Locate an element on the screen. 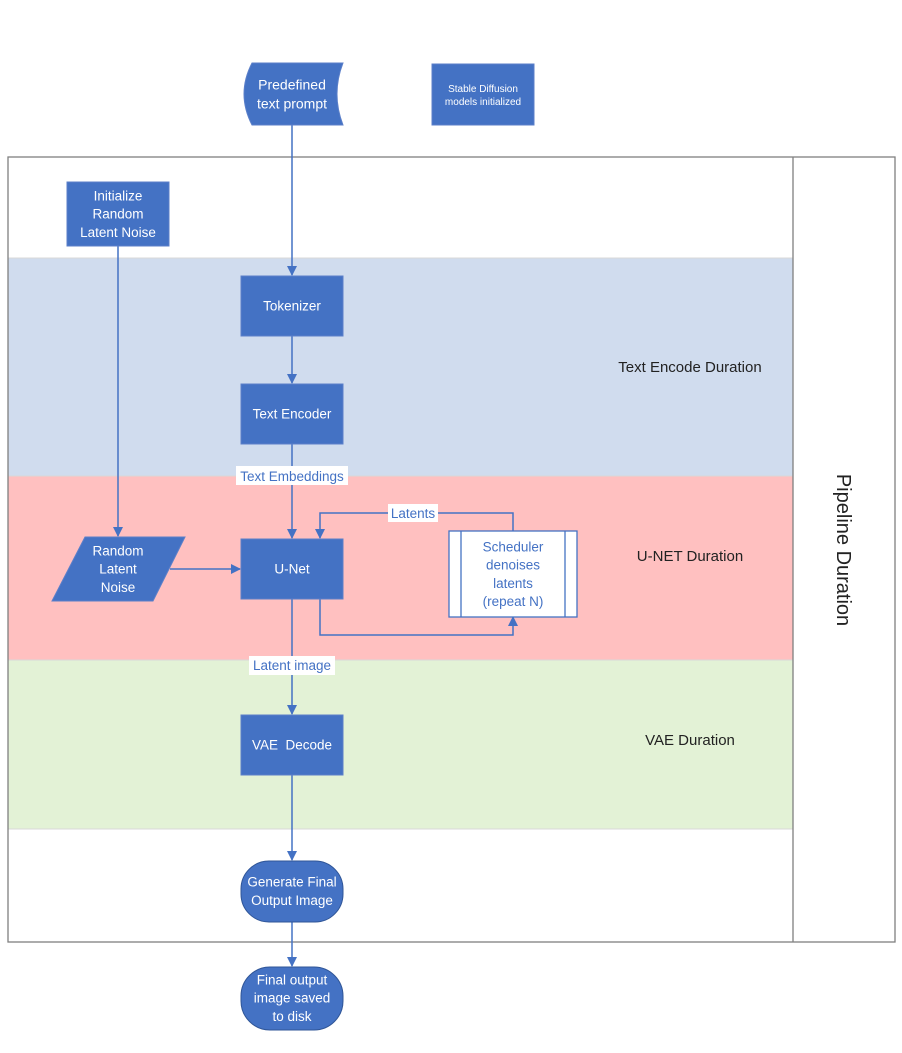  node-text-encoder: Text Encoder is located at coordinates (292, 414).